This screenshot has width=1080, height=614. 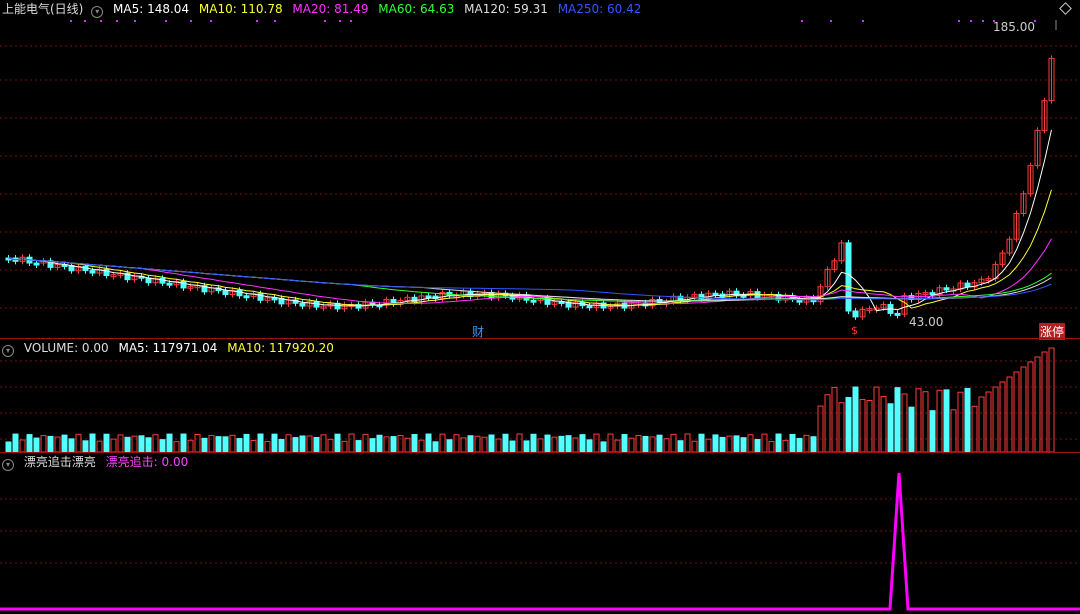 What do you see at coordinates (1014, 27) in the screenshot?
I see `high-price-label: 185.00` at bounding box center [1014, 27].